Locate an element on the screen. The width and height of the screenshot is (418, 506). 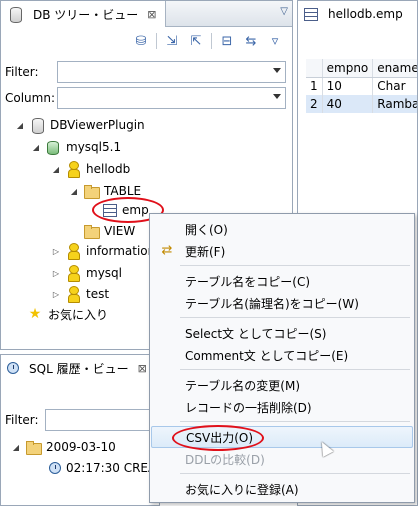
history-date-node: ◢ 2009-03-10 is located at coordinates (63, 447).